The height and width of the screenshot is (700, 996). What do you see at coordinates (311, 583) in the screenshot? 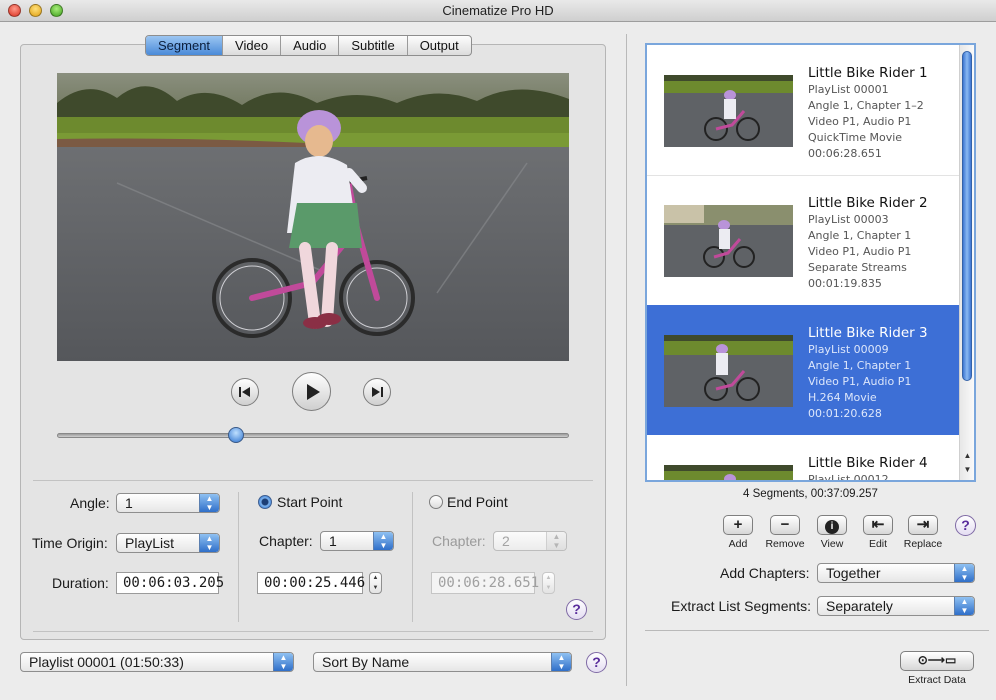
I see `start-time-field: 00:00:25.446` at bounding box center [311, 583].